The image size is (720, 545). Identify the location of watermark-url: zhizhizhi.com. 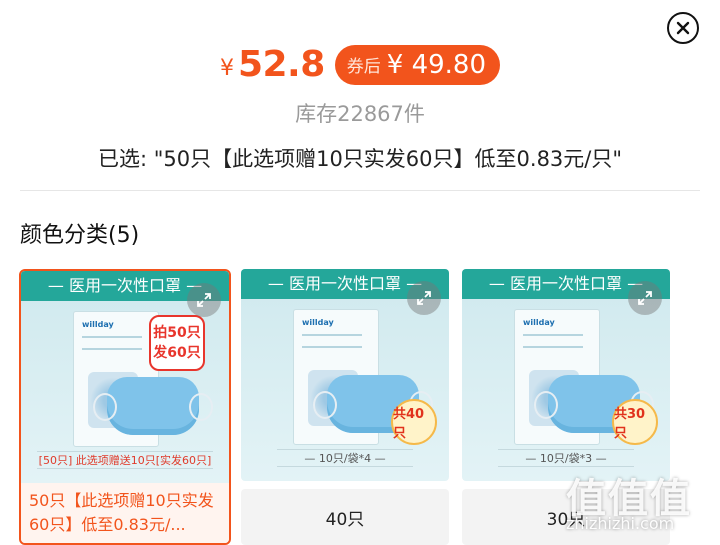
(620, 523).